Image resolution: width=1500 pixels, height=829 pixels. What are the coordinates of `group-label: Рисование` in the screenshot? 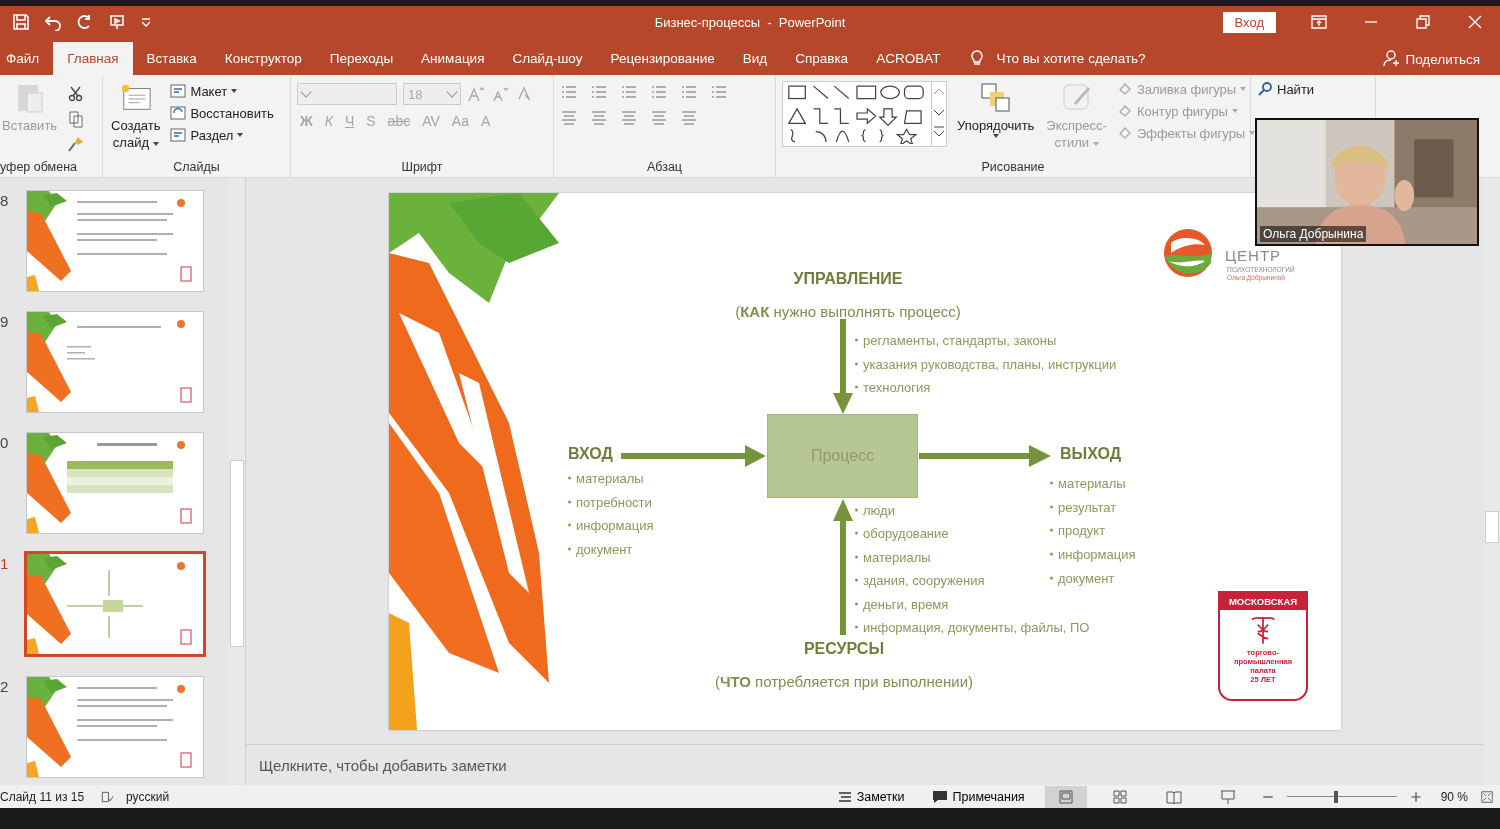 It's located at (1013, 168).